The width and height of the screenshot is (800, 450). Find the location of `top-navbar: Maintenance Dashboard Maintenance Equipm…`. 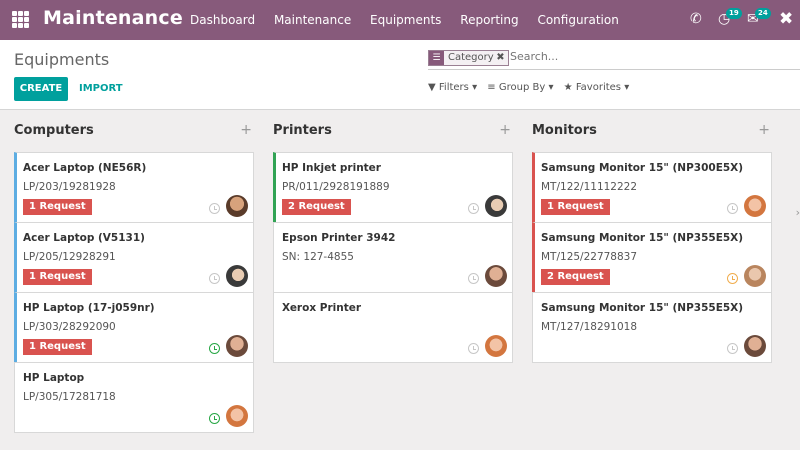

top-navbar: Maintenance Dashboard Maintenance Equipm… is located at coordinates (400, 20).